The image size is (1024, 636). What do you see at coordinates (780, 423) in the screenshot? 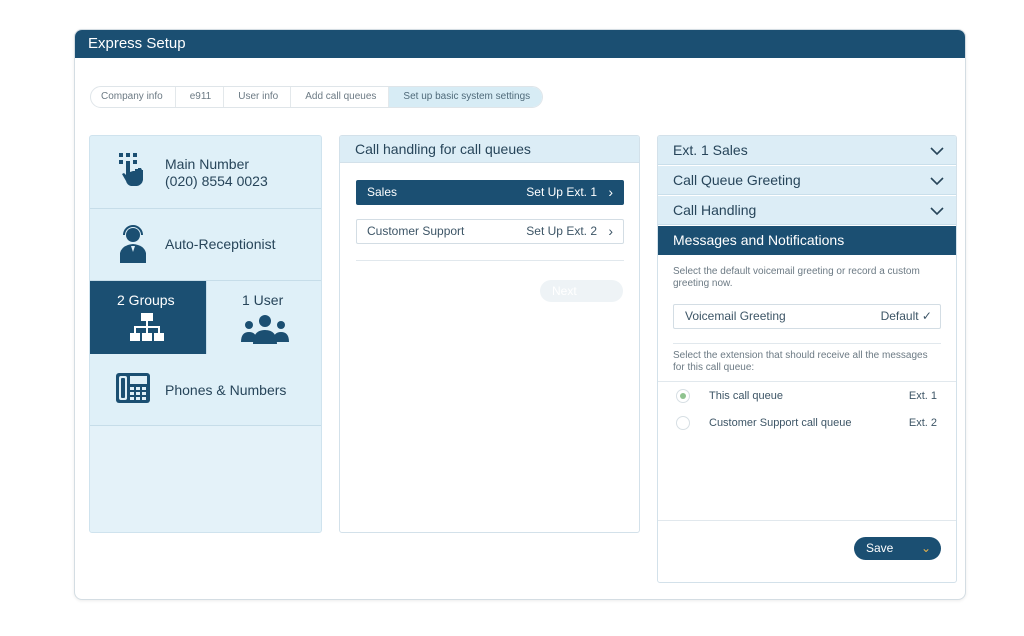
I see `option-label: Customer Support call queue` at bounding box center [780, 423].